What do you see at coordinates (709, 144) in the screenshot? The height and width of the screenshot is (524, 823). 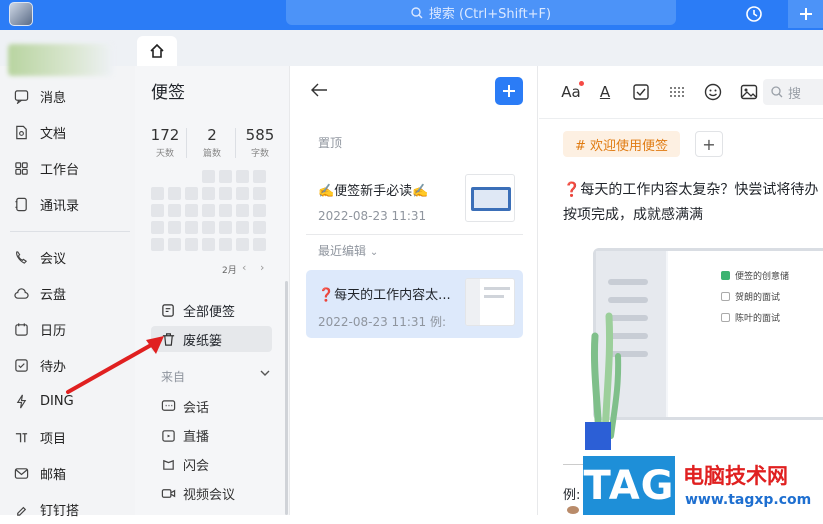 I see `add-tag-button: +` at bounding box center [709, 144].